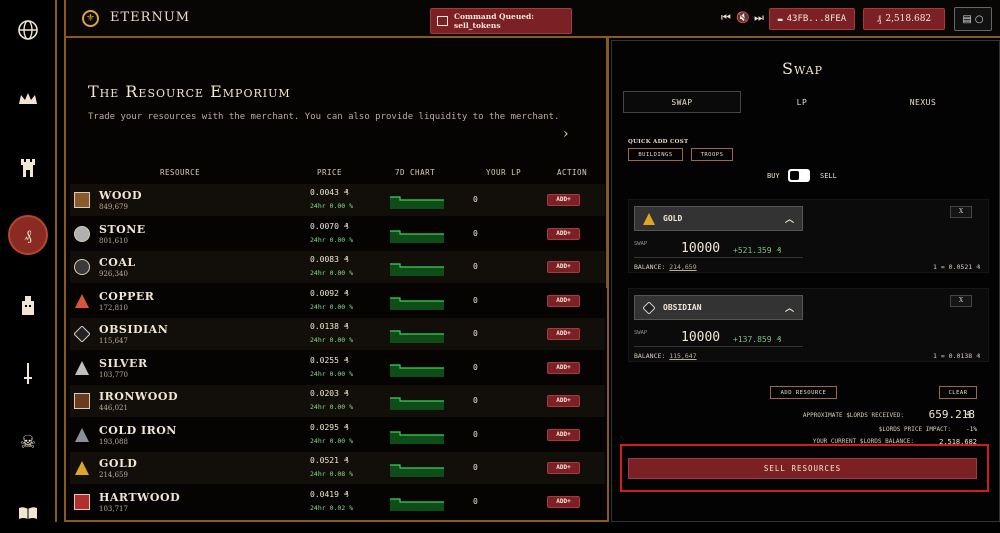 The image size is (1000, 533). I want to click on resource-price: 0.0419 ₰, so click(329, 494).